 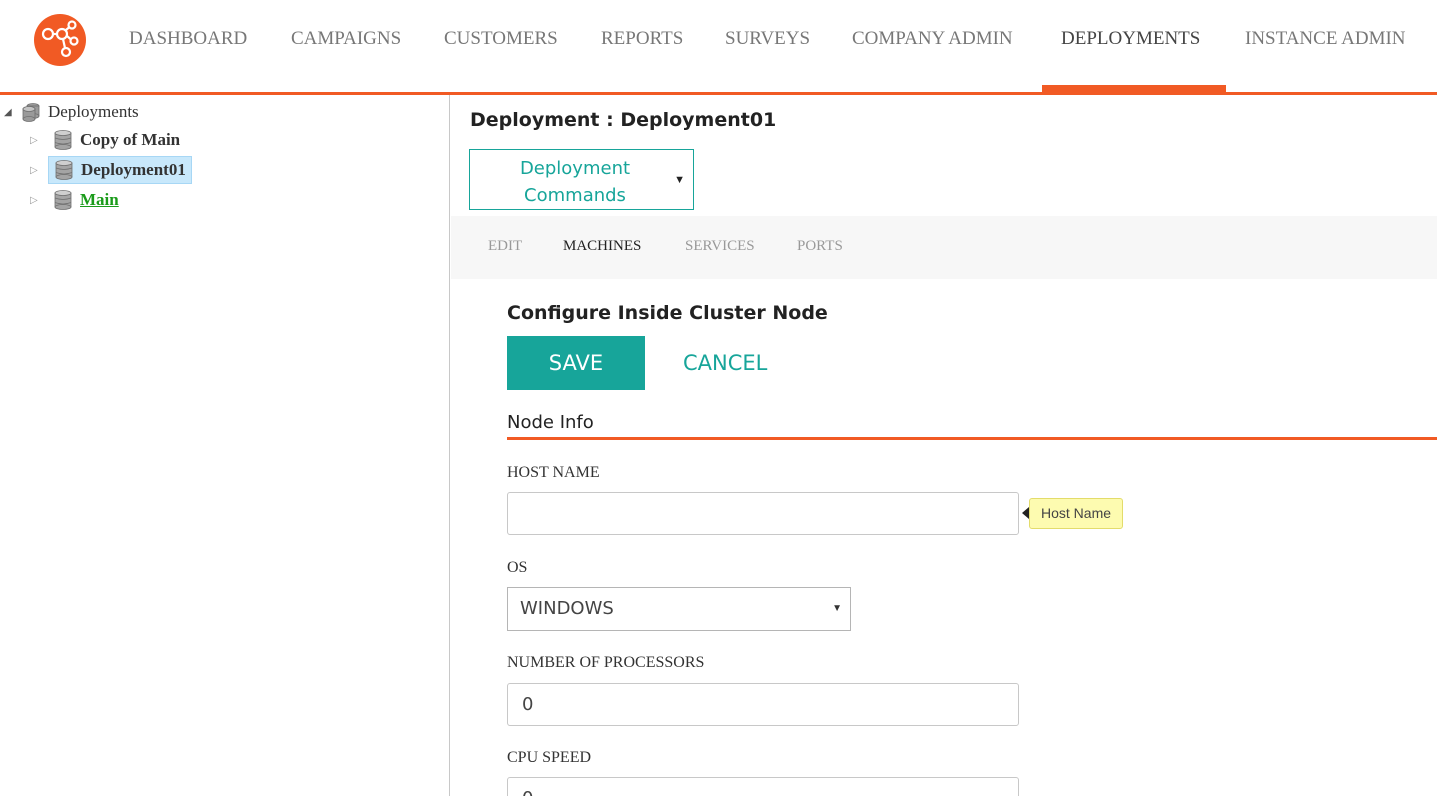 I want to click on deployment-commands-label: Deployment Commands, so click(x=575, y=182).